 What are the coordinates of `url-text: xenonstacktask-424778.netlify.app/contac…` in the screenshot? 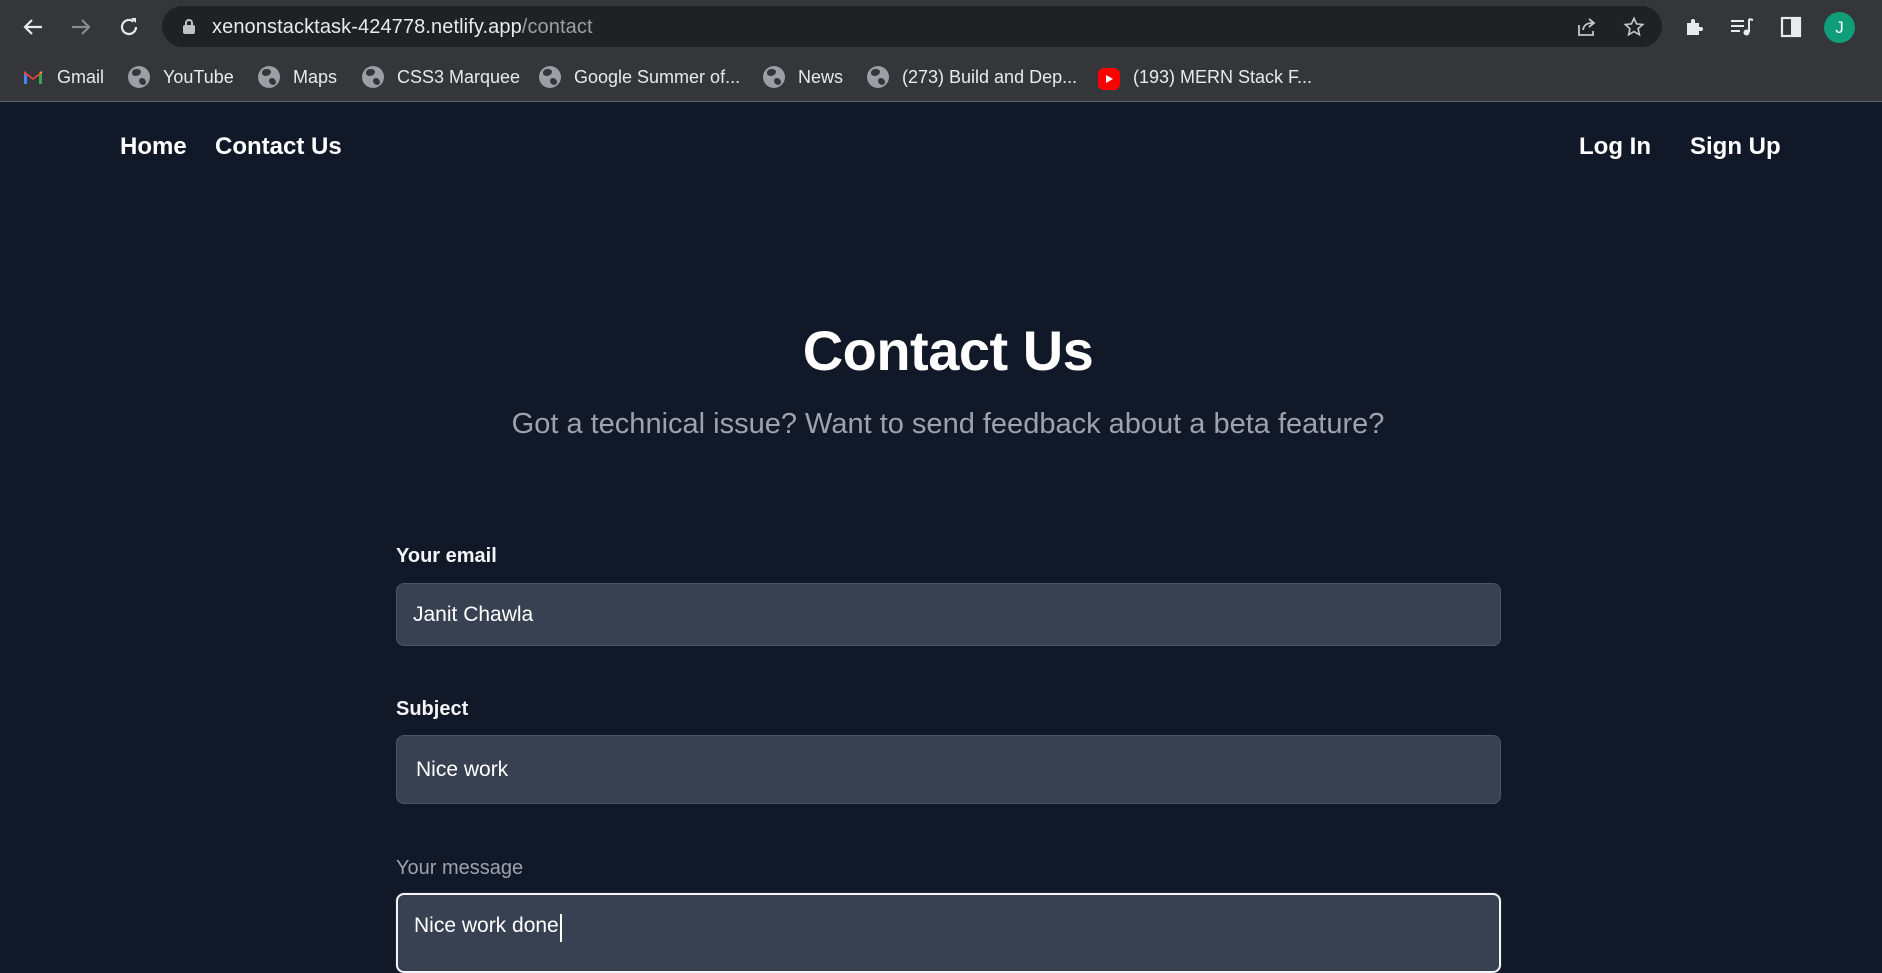 It's located at (402, 27).